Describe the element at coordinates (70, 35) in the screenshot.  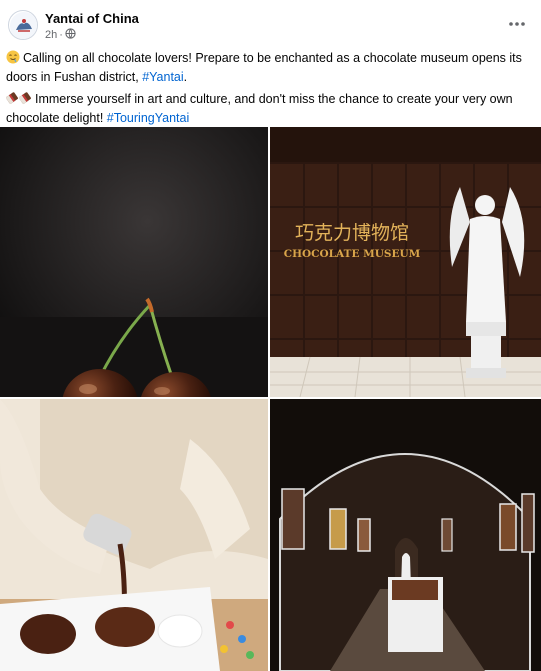
I see `globe-icon` at that location.